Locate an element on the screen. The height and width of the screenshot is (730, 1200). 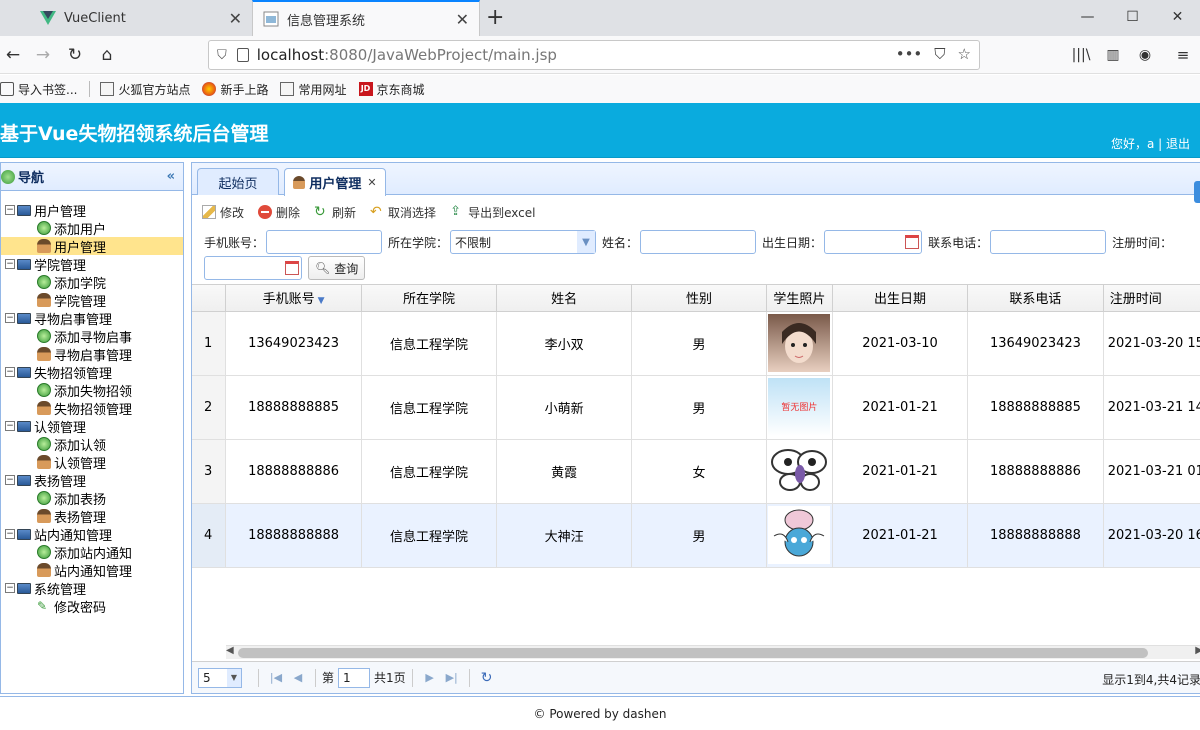
sidebar-item: 添加失物招领 is located at coordinates (92, 390).